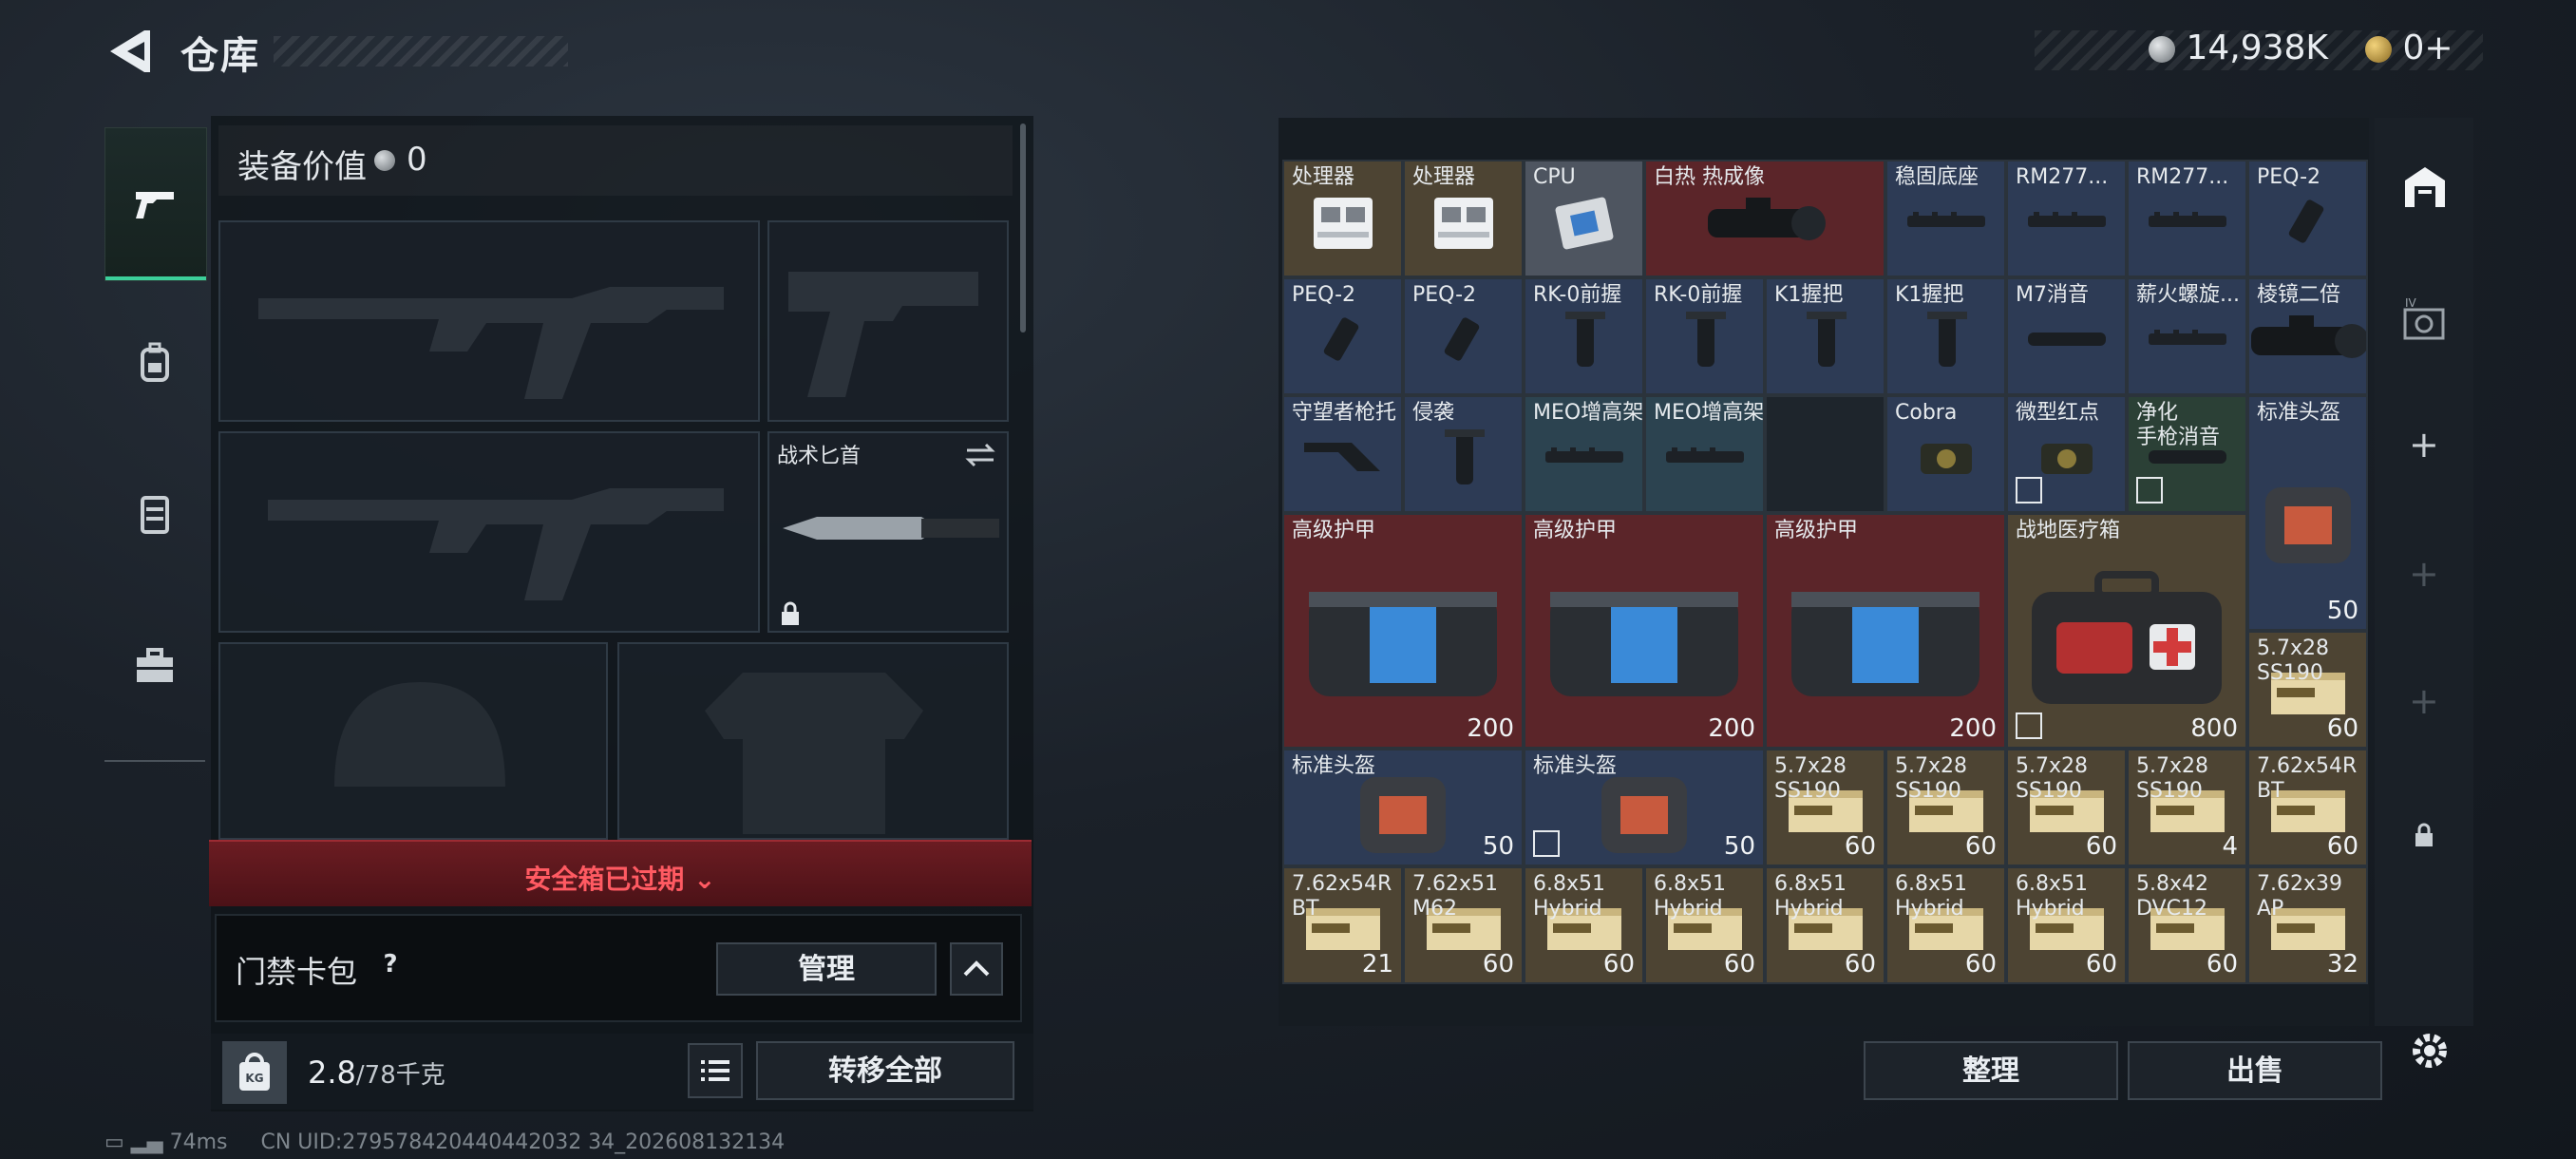 This screenshot has width=2576, height=1159. Describe the element at coordinates (2429, 1050) in the screenshot. I see `settings-button` at that location.